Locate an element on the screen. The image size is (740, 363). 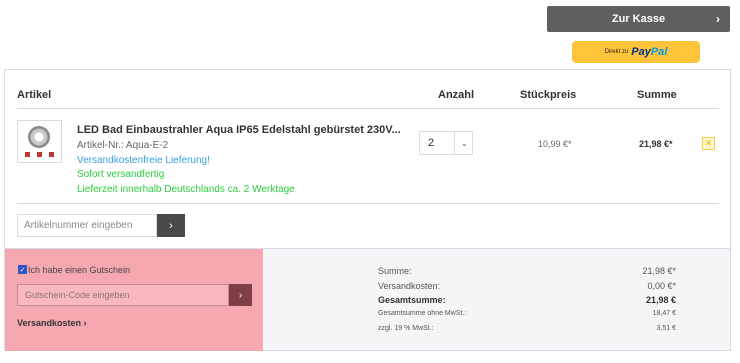
voucher-checkbox-label: Ich habe einen Gutschein is located at coordinates (79, 270).